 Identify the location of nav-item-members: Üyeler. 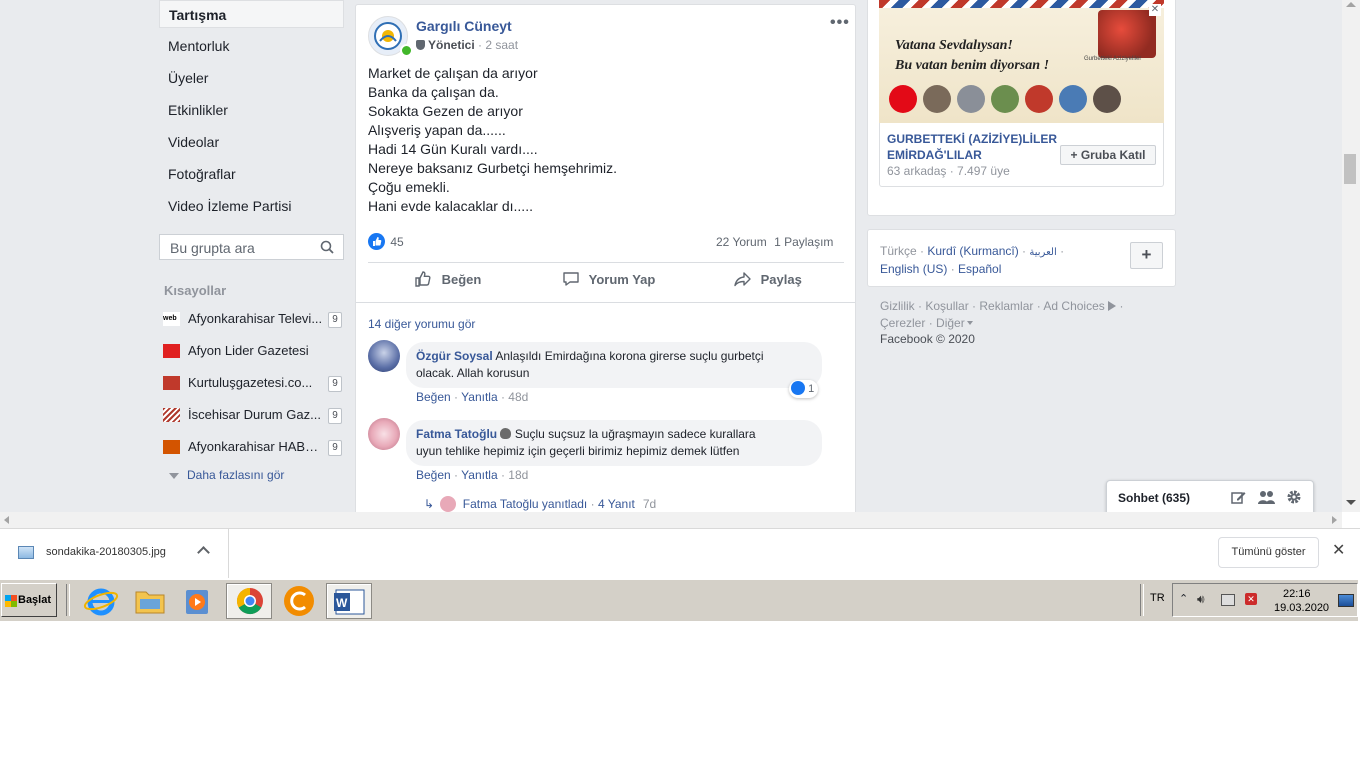
(251, 78).